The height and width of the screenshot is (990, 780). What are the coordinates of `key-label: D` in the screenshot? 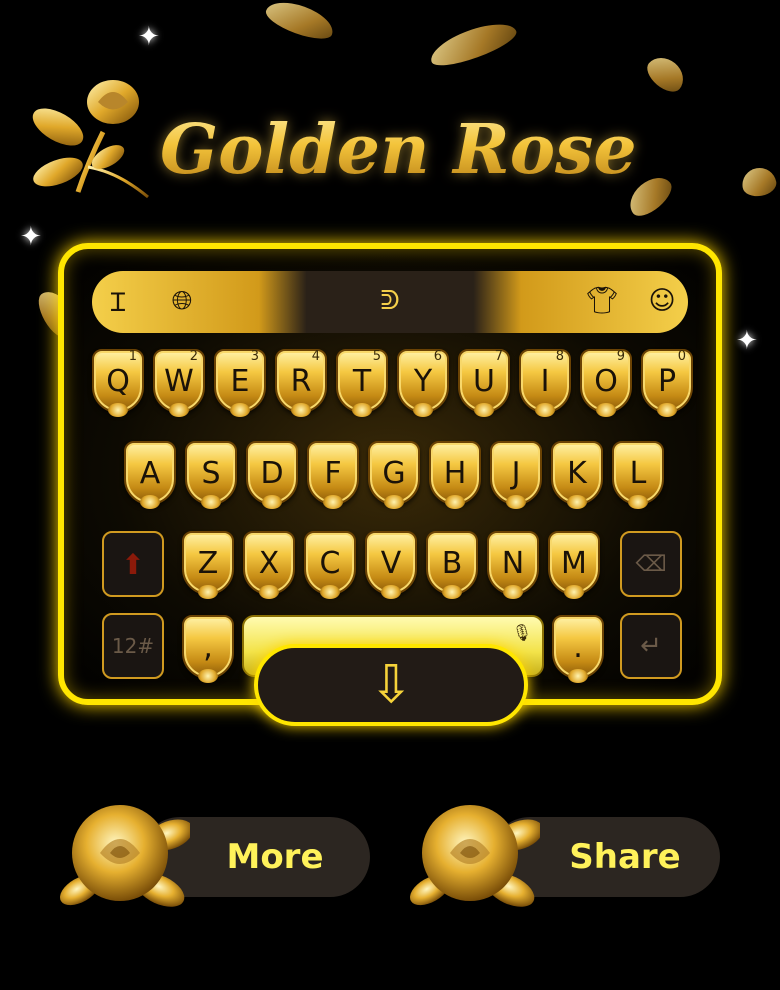 It's located at (272, 473).